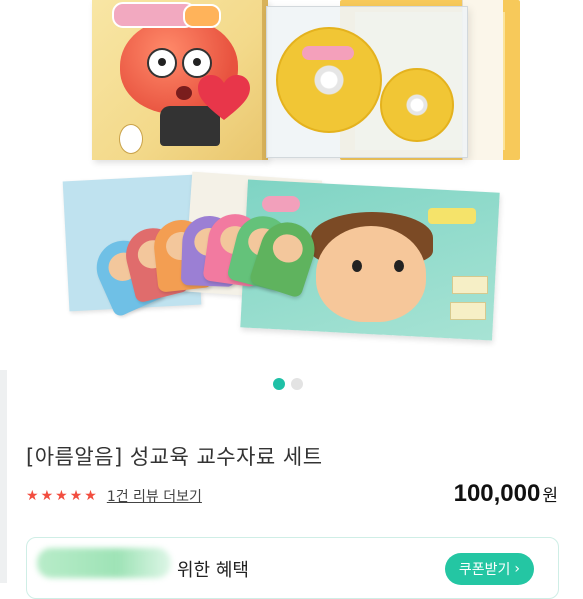 Image resolution: width=583 pixels, height=599 pixels. I want to click on box-logo-badge, so click(202, 16).